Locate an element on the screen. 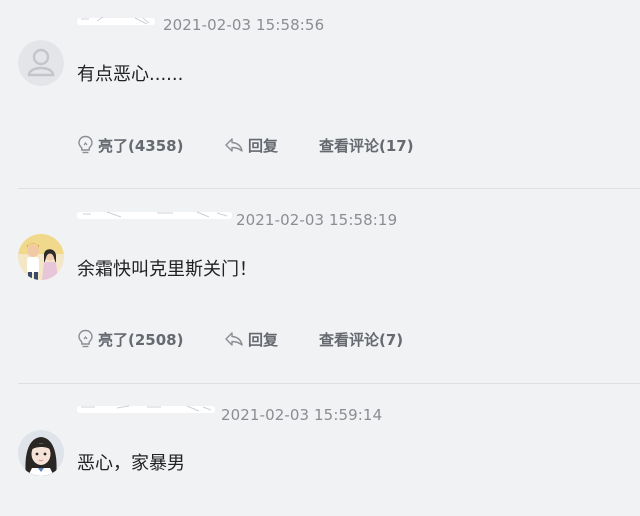 The height and width of the screenshot is (516, 640). comment-actions: 亮了(2508) 回复 查看评论(7) is located at coordinates (240, 339).